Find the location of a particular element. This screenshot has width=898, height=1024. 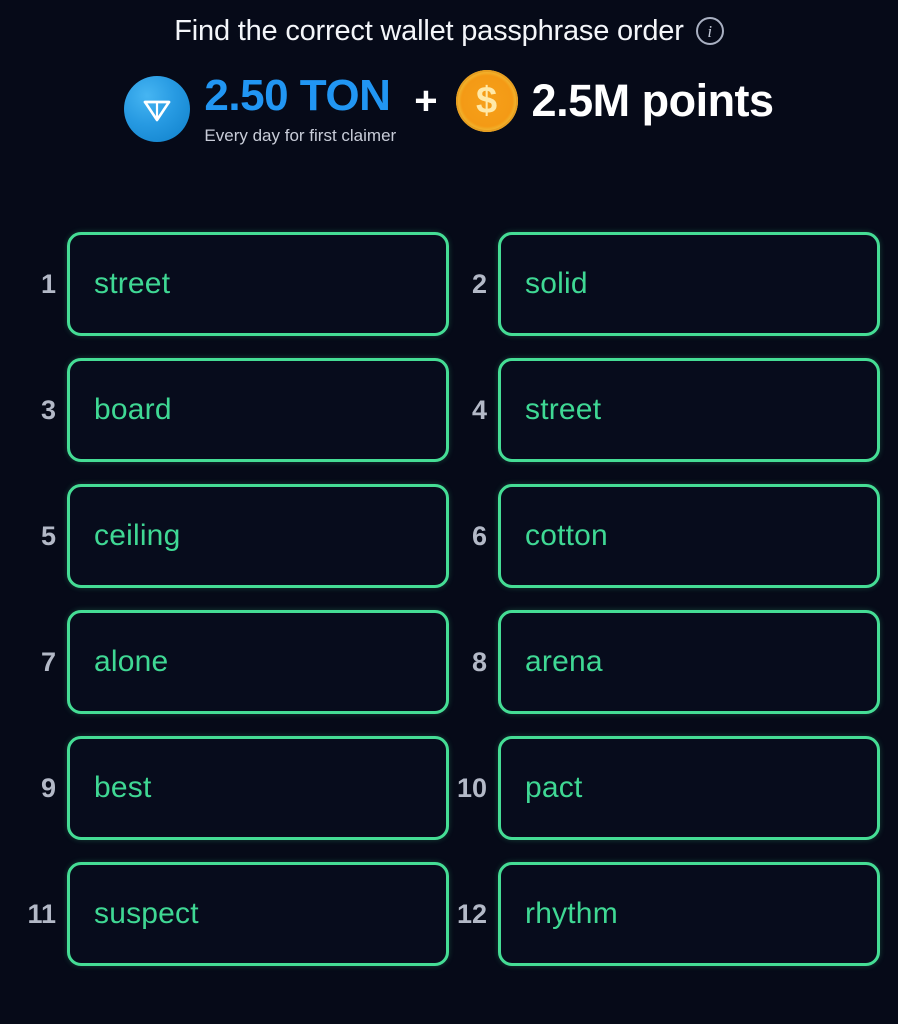

word-cell-5: 5 ceiling is located at coordinates (233, 536).